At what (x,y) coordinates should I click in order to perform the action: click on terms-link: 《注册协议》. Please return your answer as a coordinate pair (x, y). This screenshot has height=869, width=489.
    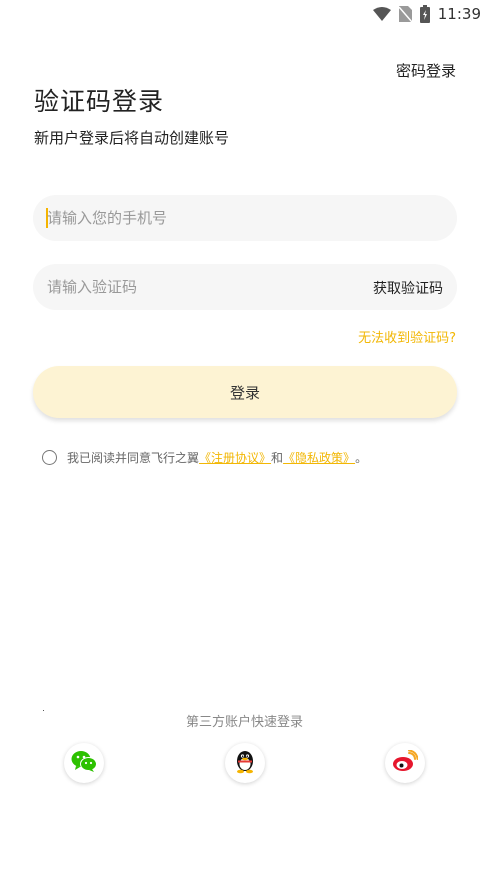
    Looking at the image, I should click on (235, 457).